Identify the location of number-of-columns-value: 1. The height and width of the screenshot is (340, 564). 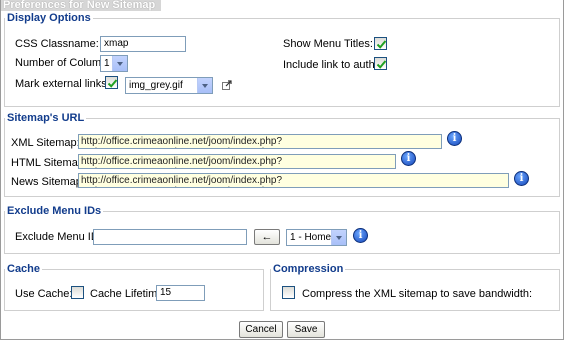
(107, 63).